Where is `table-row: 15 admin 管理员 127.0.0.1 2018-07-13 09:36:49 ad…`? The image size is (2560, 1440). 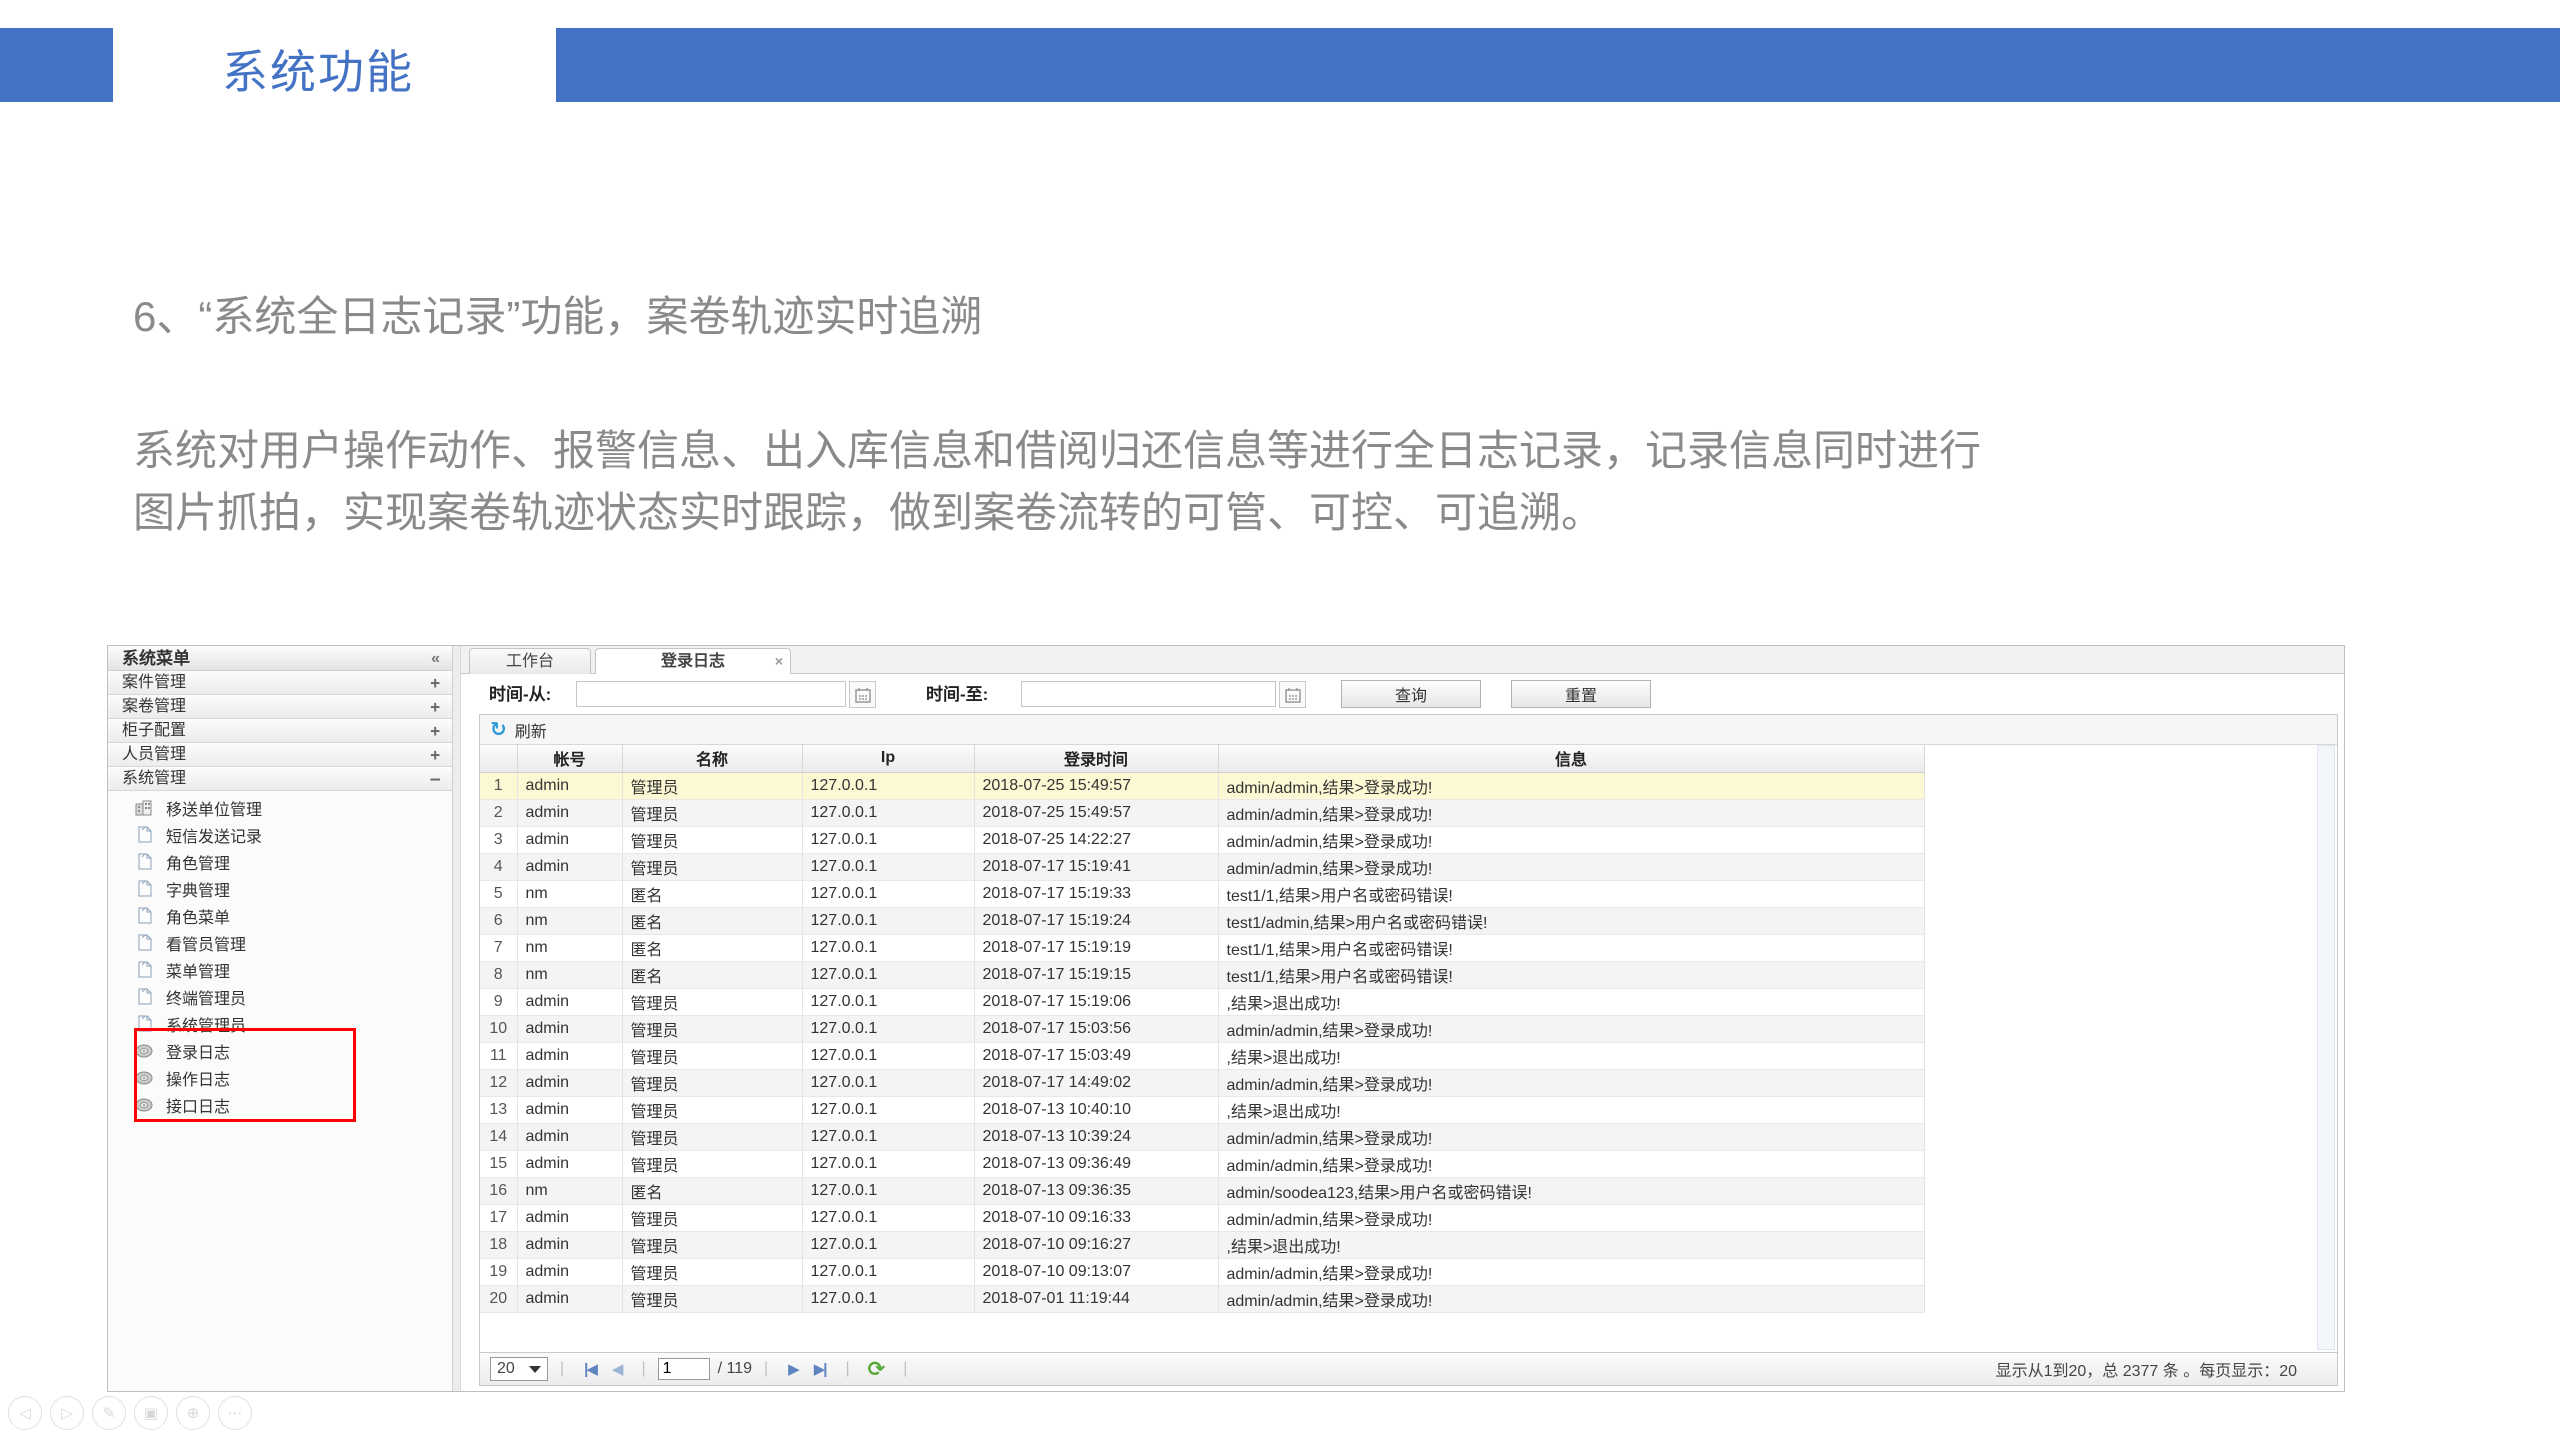
table-row: 15 admin 管理员 127.0.0.1 2018-07-13 09:36:49 ad… is located at coordinates (1202, 1164).